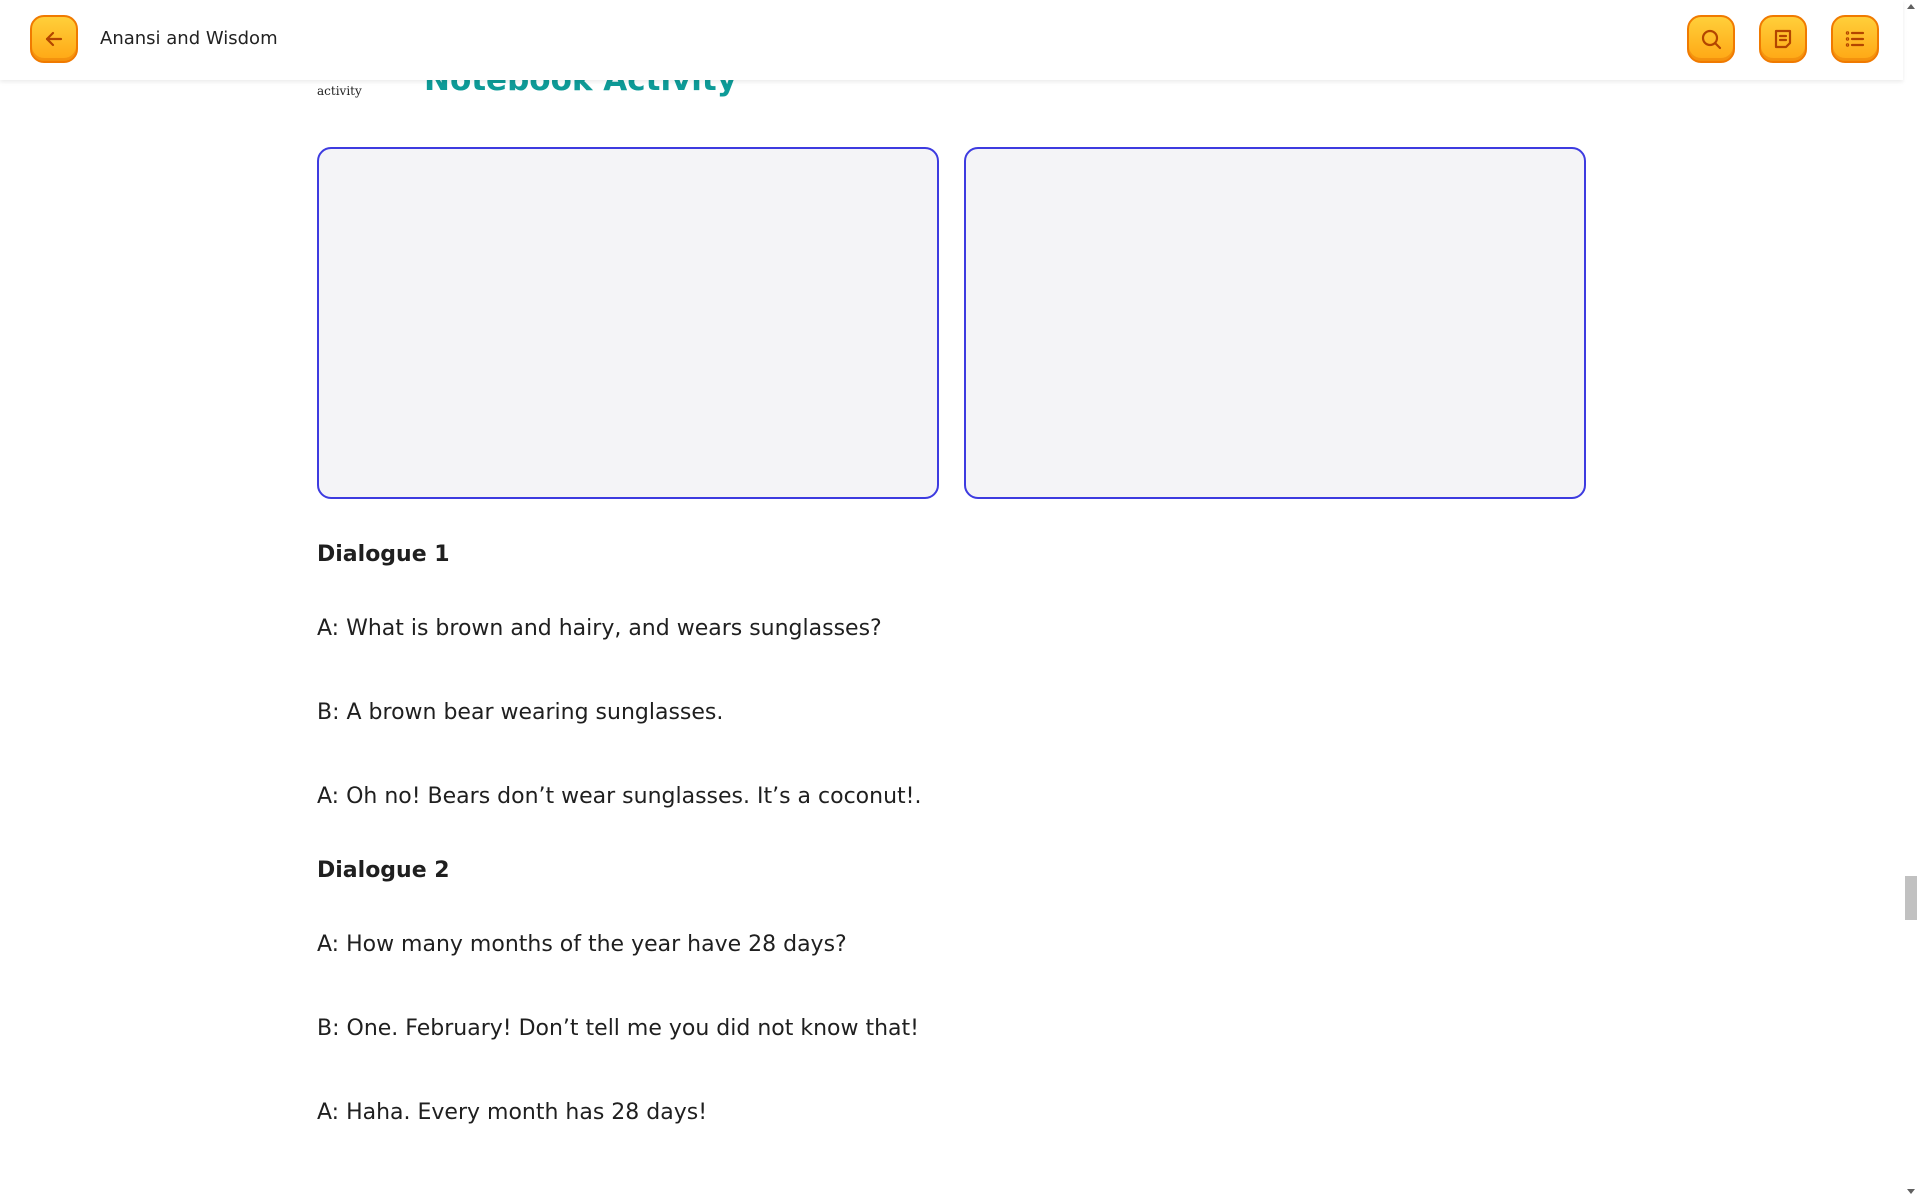  What do you see at coordinates (189, 38) in the screenshot?
I see `book-title: Anansi and Wisdom` at bounding box center [189, 38].